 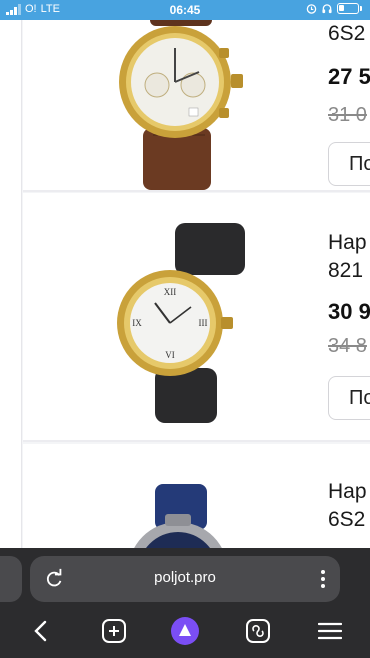 What do you see at coordinates (203, 323) in the screenshot?
I see `svg-text: III` at bounding box center [203, 323].